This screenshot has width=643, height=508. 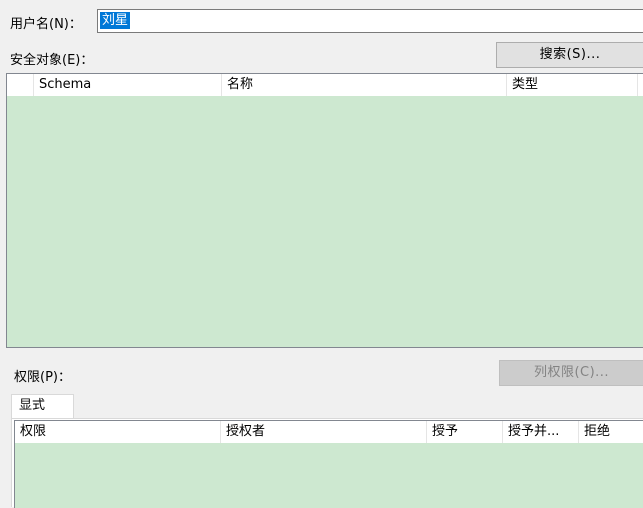 I want to click on securables-col-type: 类型, so click(x=572, y=85).